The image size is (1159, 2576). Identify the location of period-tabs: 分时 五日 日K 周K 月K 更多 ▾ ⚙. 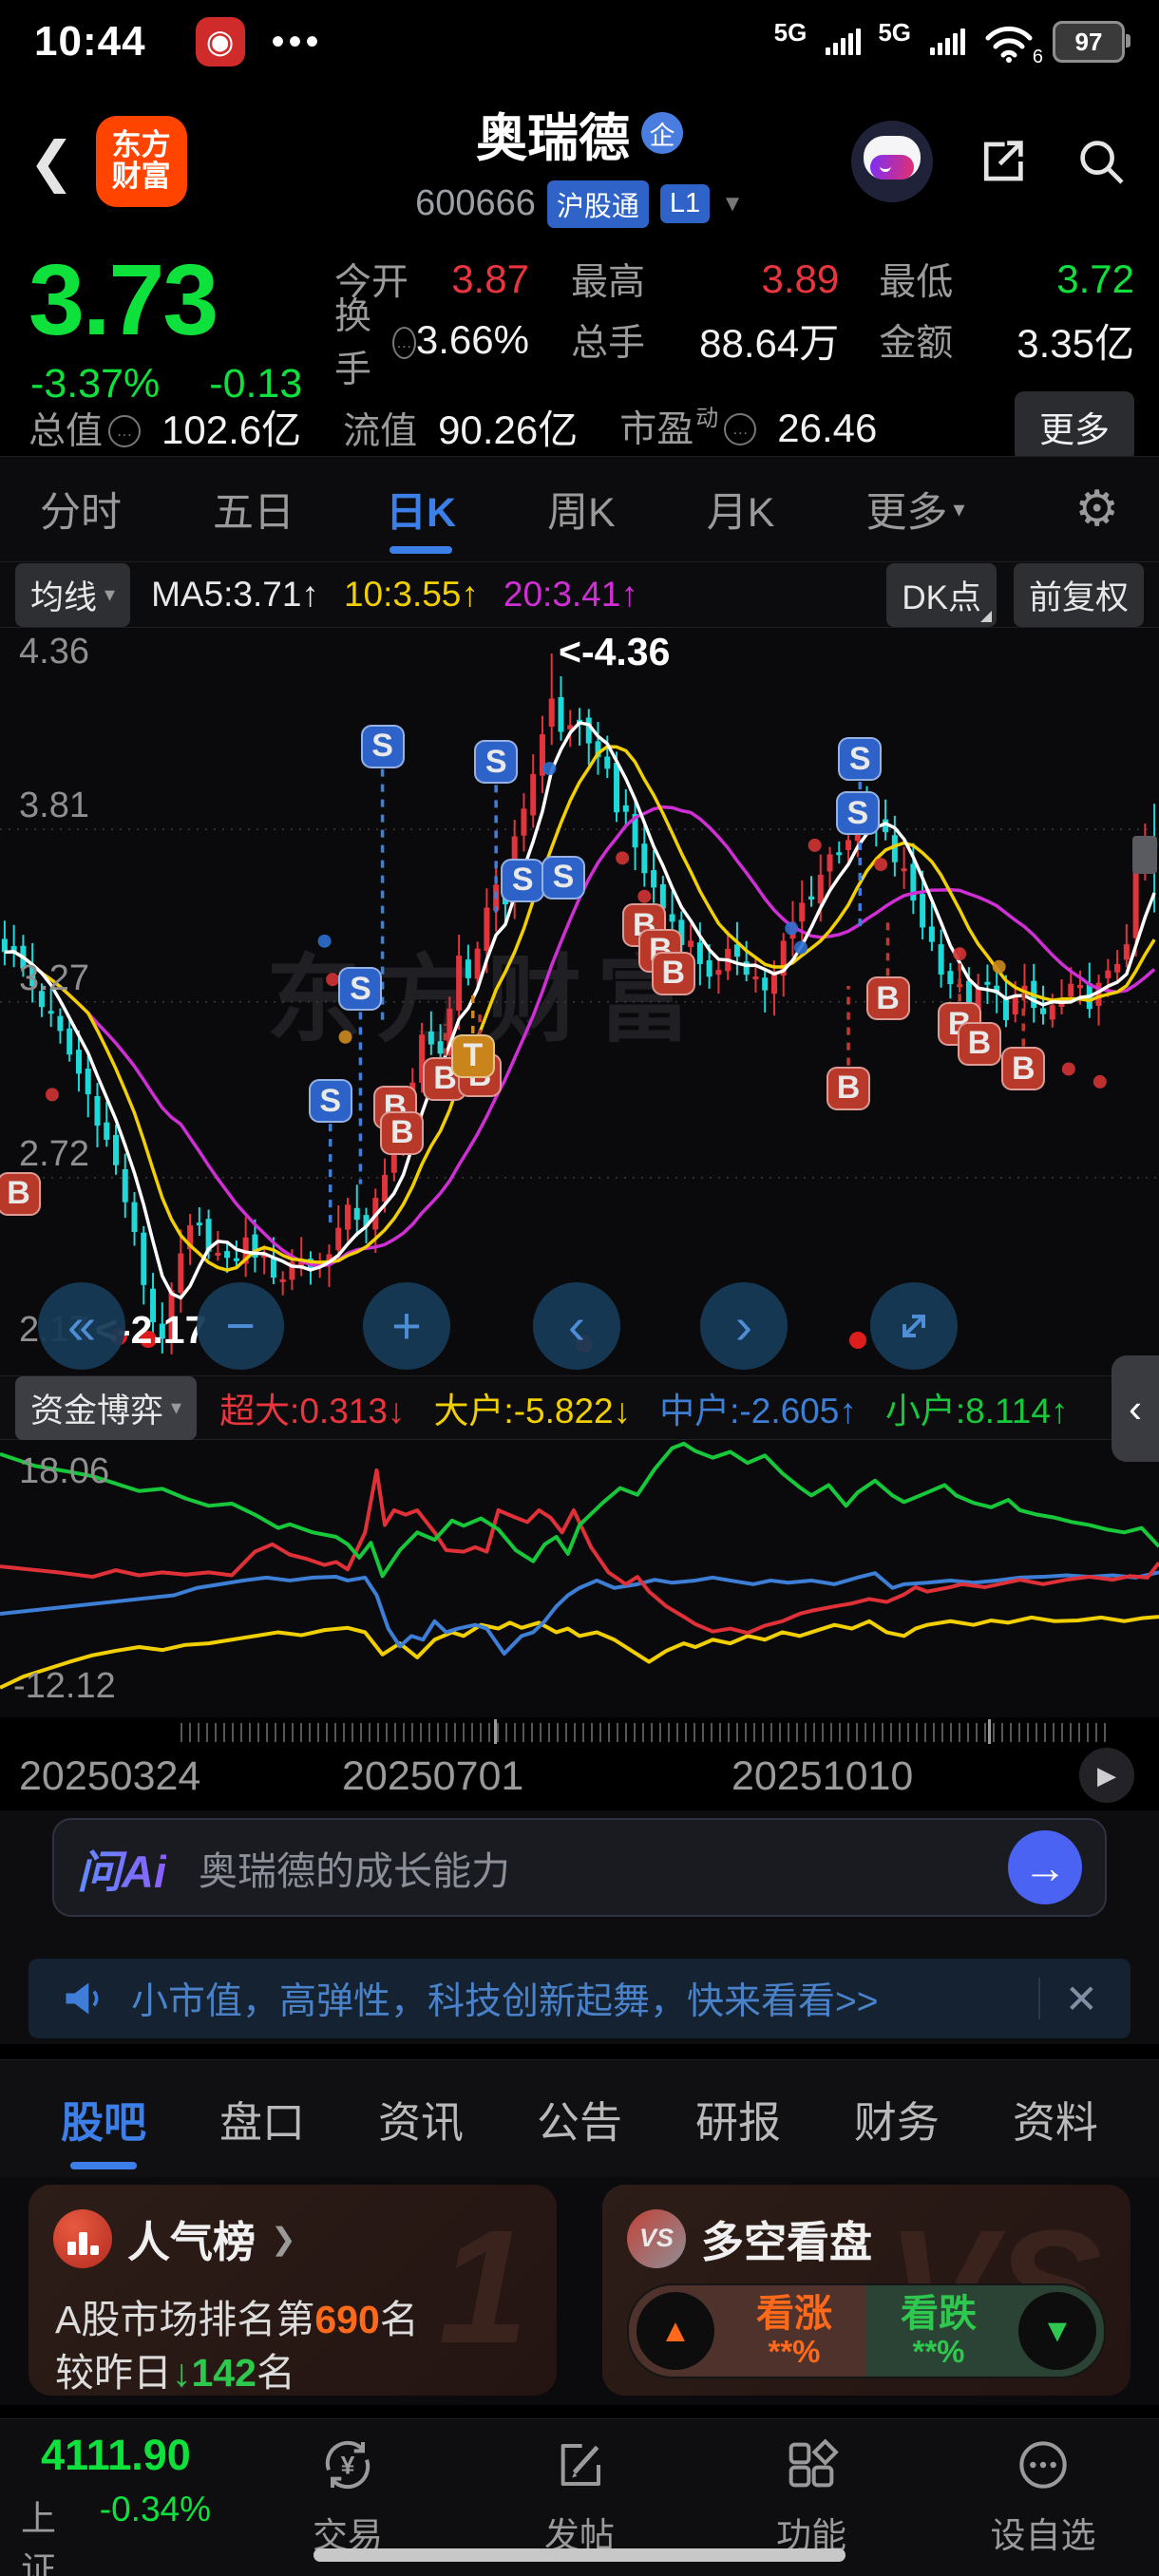
(579, 509).